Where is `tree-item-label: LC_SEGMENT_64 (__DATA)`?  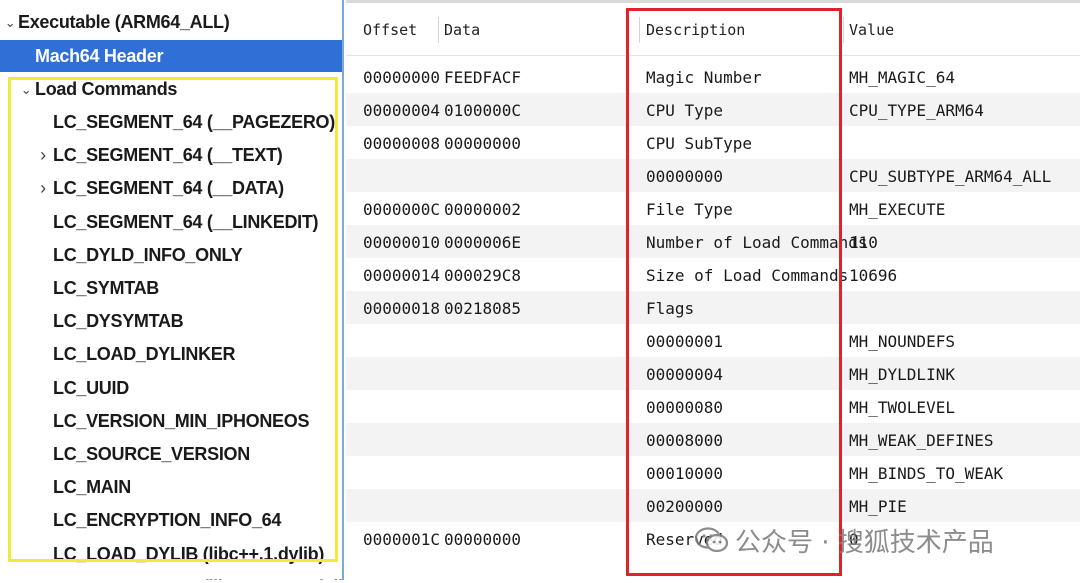
tree-item-label: LC_SEGMENT_64 (__DATA) is located at coordinates (168, 188).